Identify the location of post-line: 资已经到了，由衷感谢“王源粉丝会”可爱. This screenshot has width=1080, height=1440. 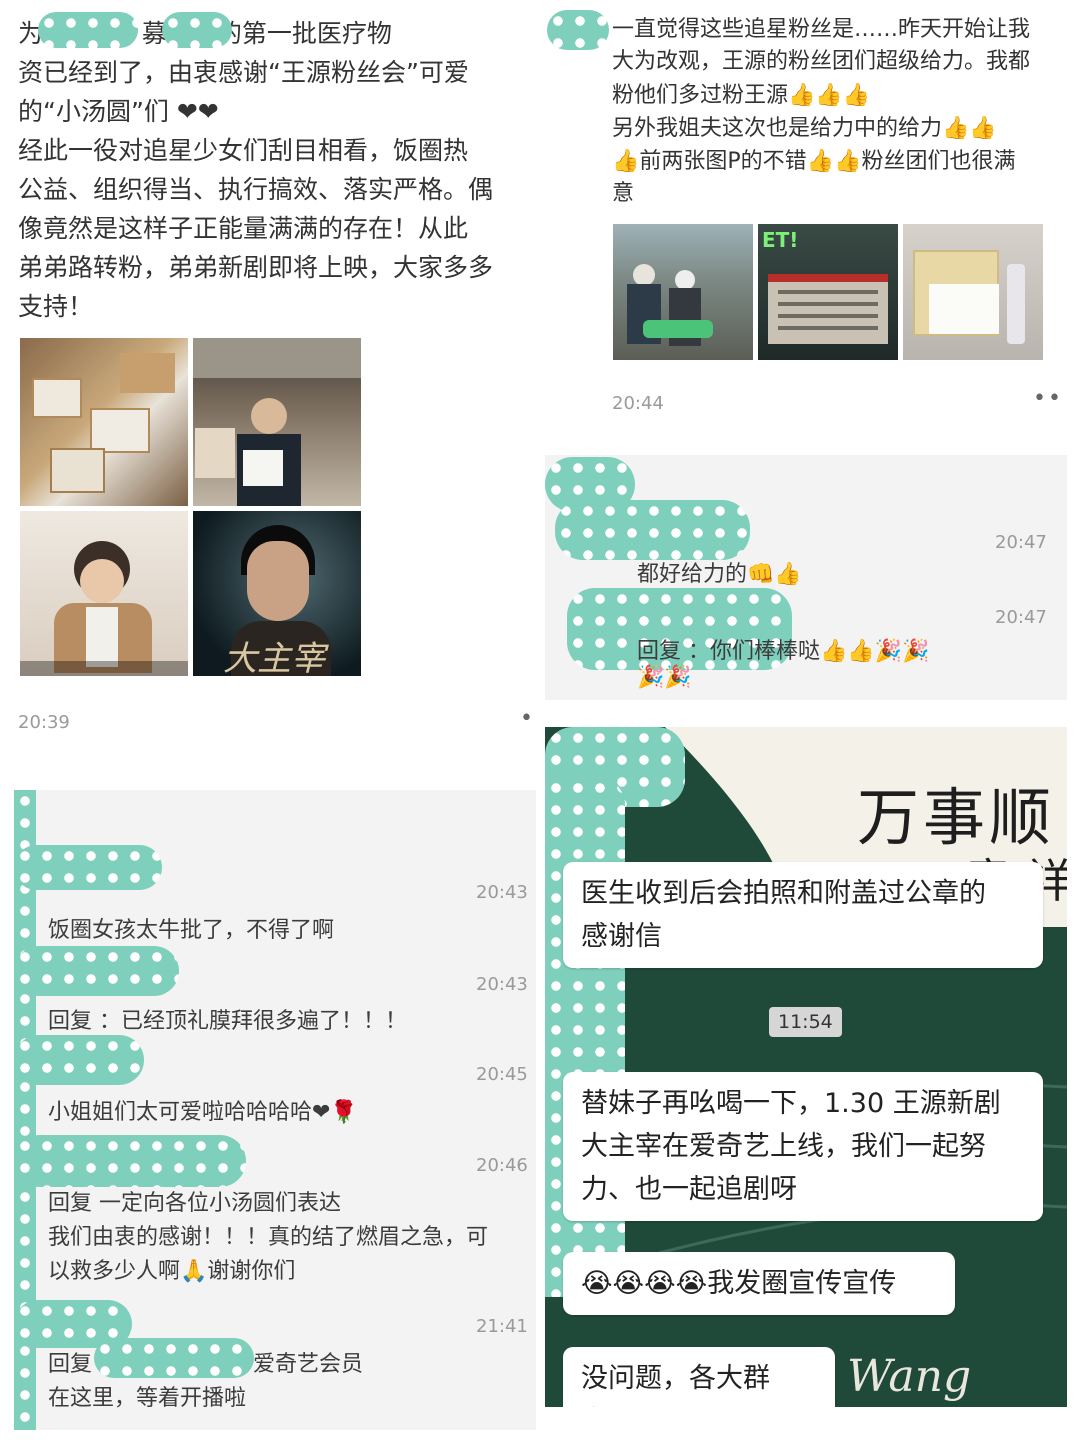
(243, 72).